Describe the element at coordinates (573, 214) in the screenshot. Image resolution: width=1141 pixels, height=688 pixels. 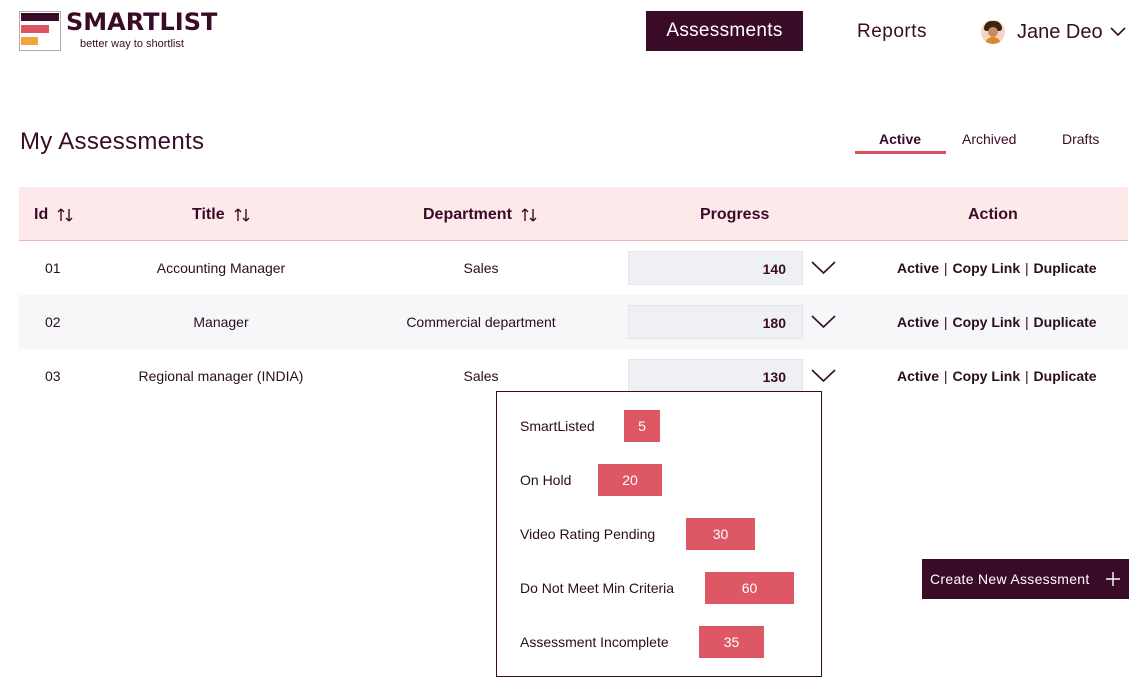
I see `table-header: Id Title Department Progress Action` at that location.